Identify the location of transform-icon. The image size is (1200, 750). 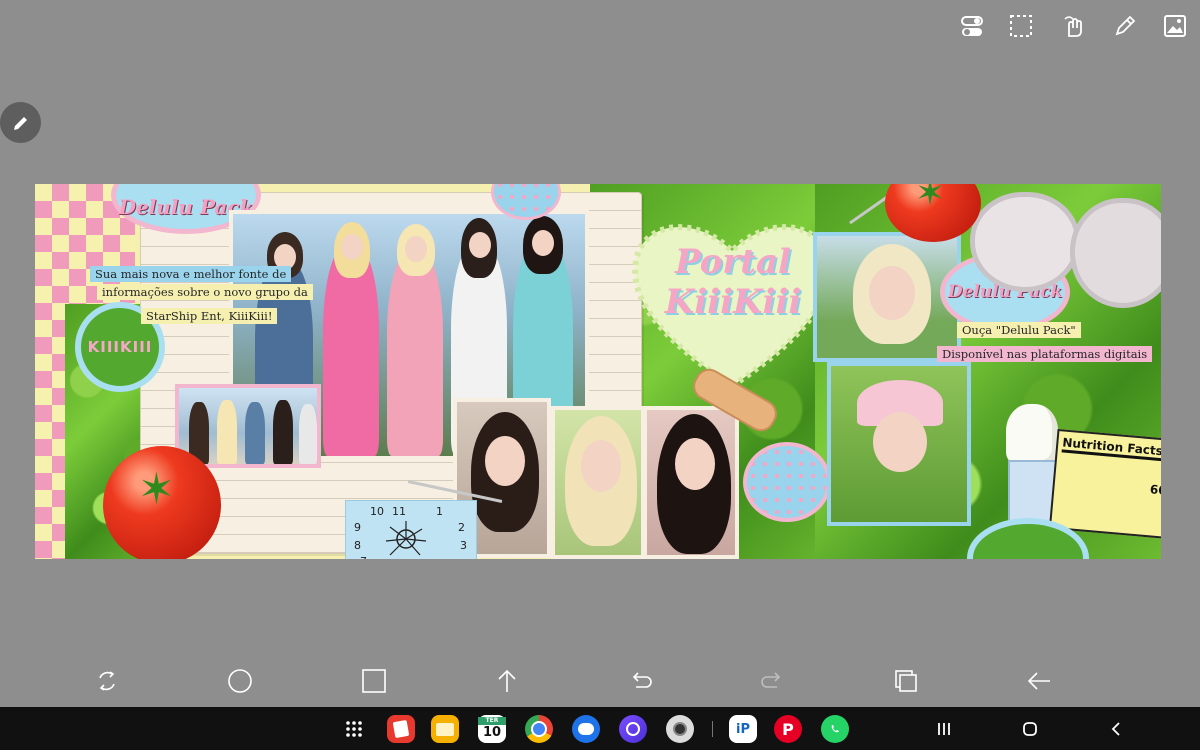
(107, 681).